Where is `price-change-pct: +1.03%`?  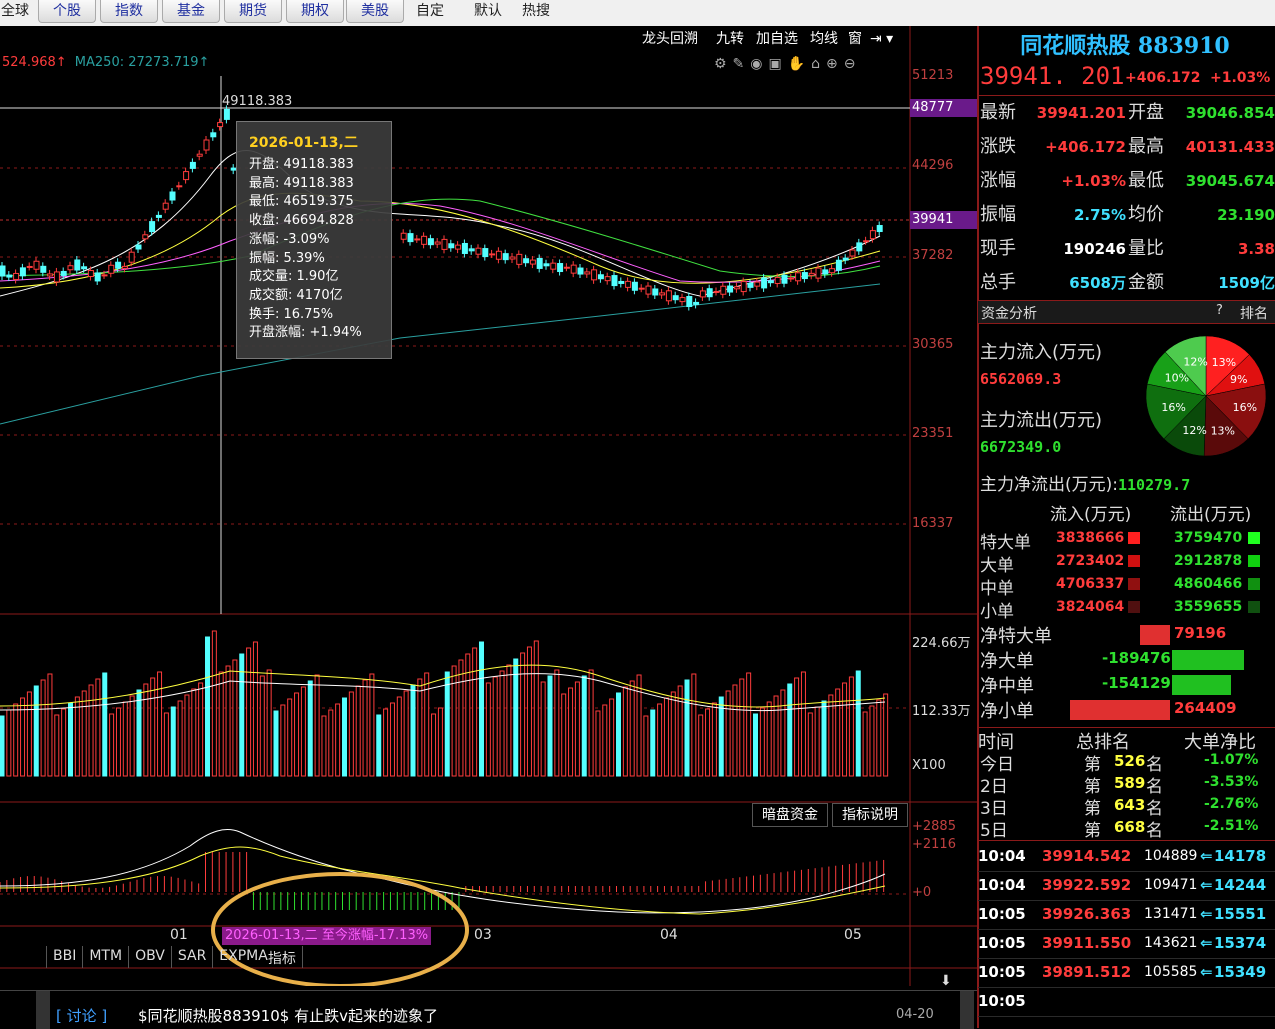 price-change-pct: +1.03% is located at coordinates (1240, 78).